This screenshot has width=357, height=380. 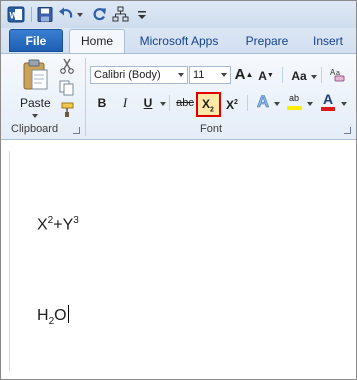 What do you see at coordinates (240, 74) in the screenshot?
I see `grow-font-label: A` at bounding box center [240, 74].